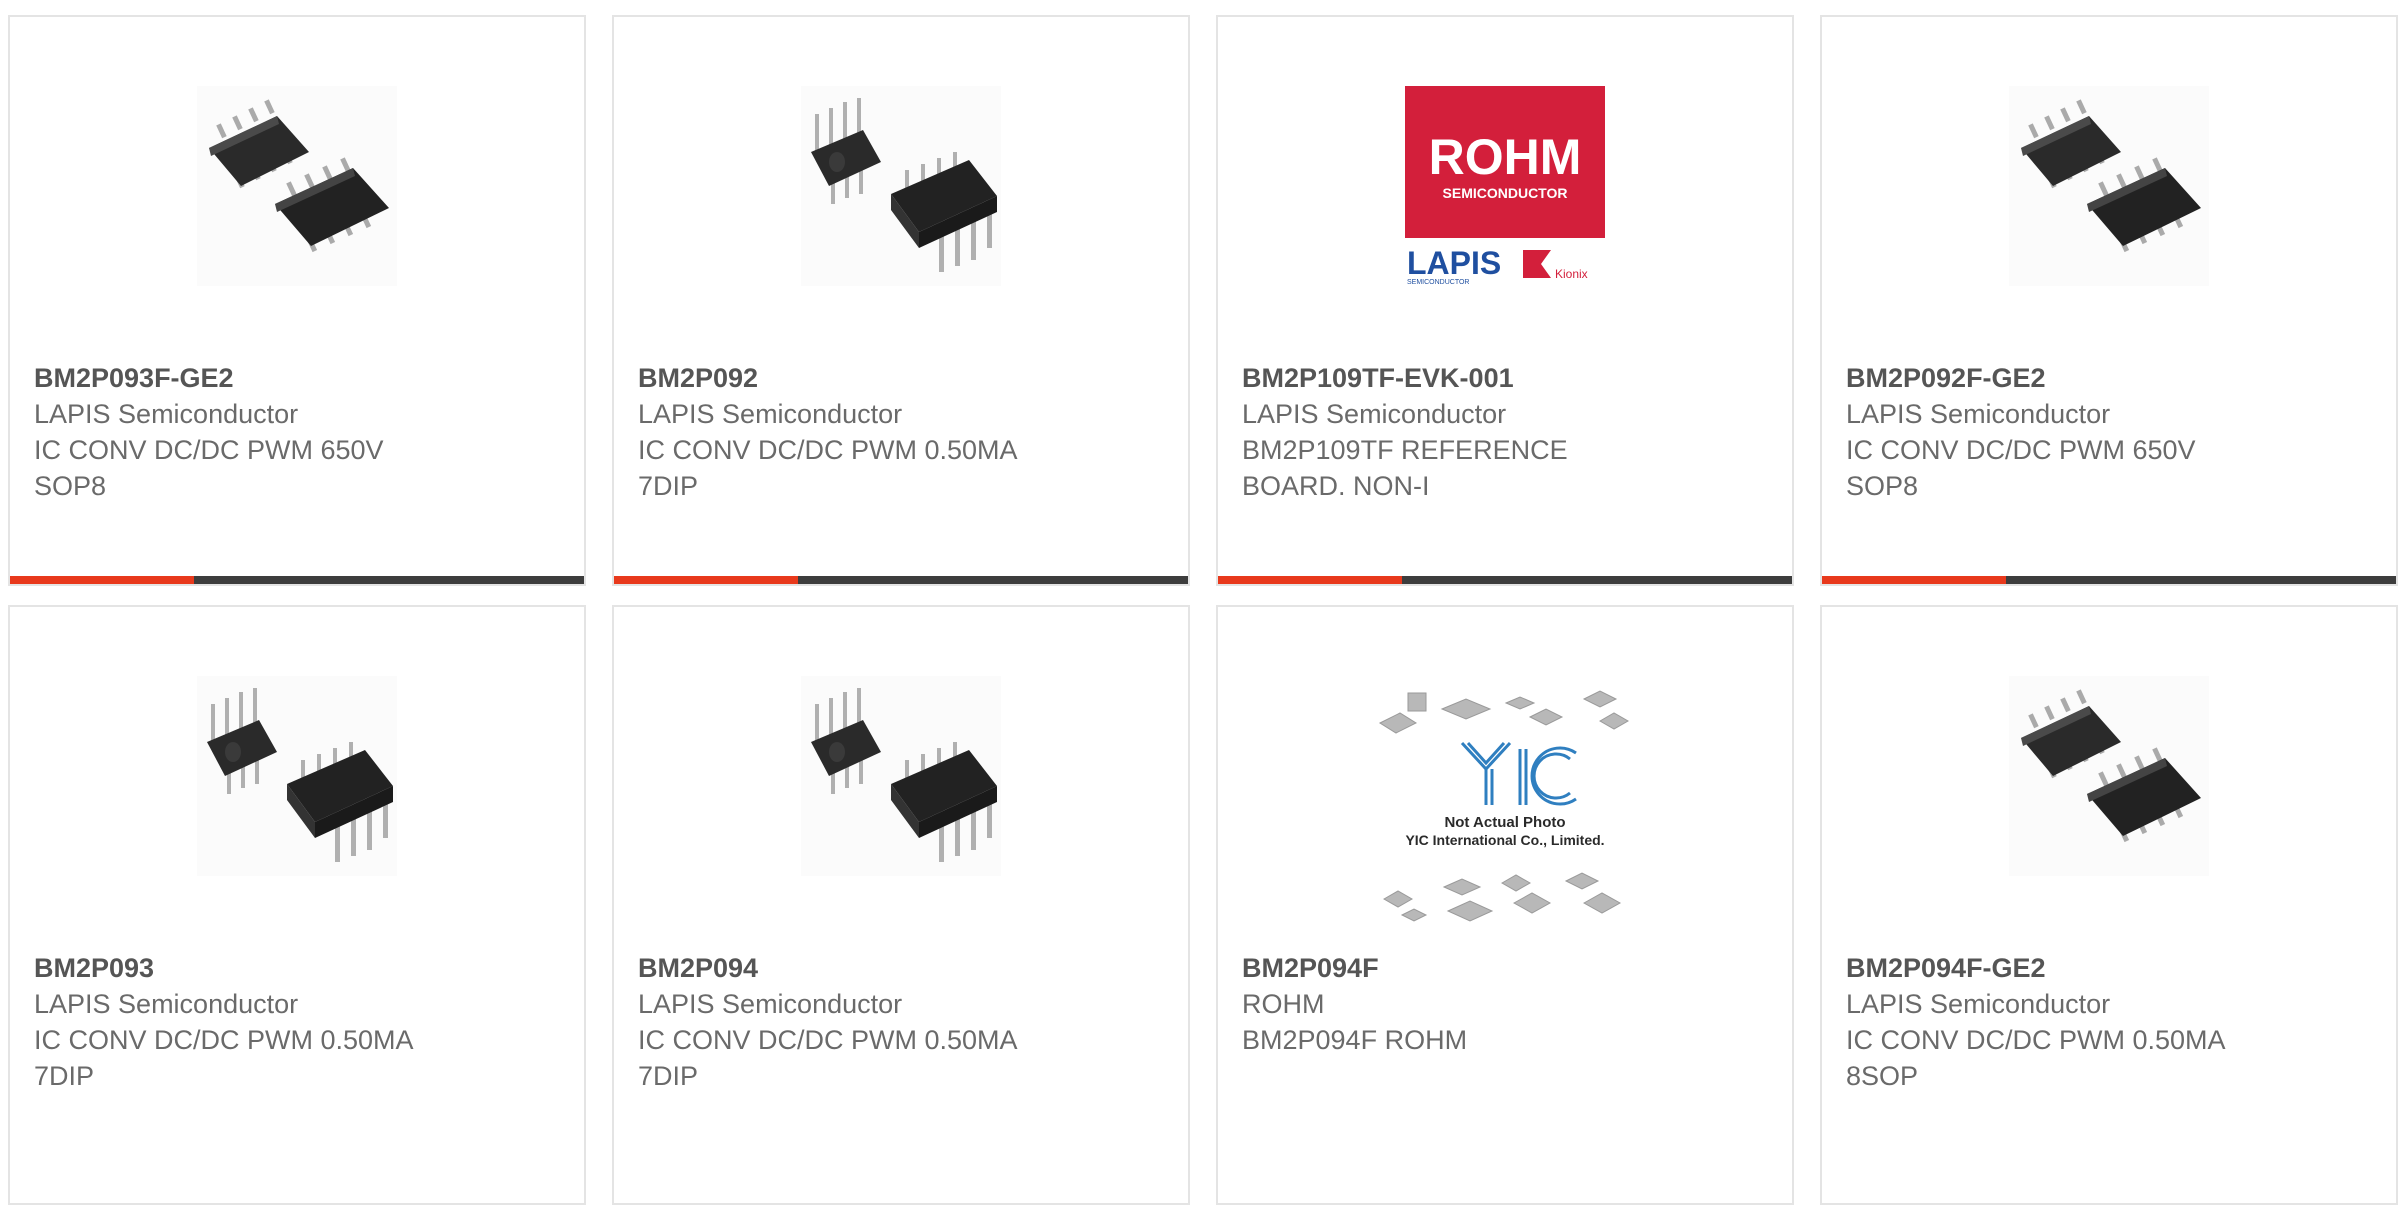 The image size is (2400, 1205). Describe the element at coordinates (1454, 263) in the screenshot. I see `svg-text: LAPIS` at that location.